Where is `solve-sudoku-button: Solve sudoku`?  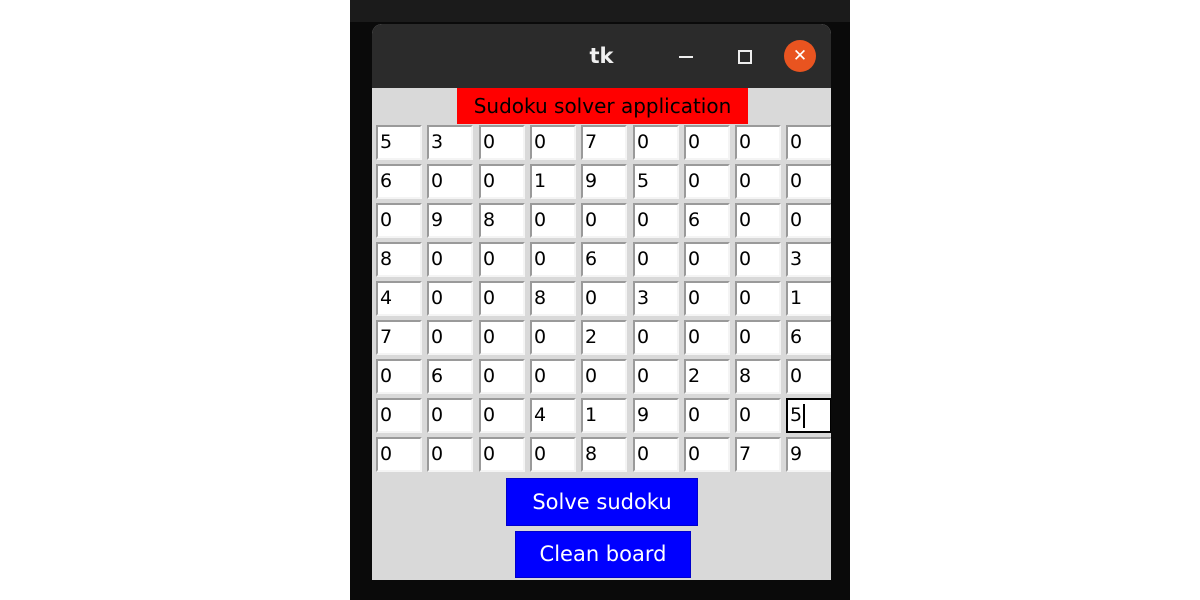 solve-sudoku-button: Solve sudoku is located at coordinates (602, 502).